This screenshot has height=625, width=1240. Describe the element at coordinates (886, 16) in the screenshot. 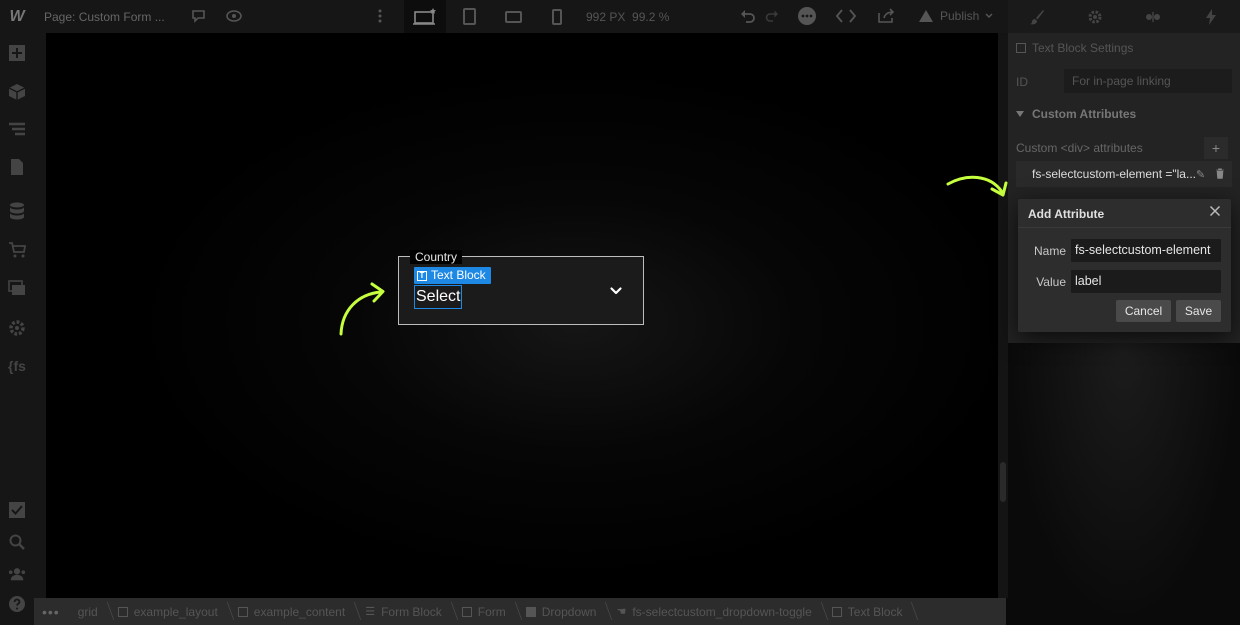

I see `share-icon` at that location.